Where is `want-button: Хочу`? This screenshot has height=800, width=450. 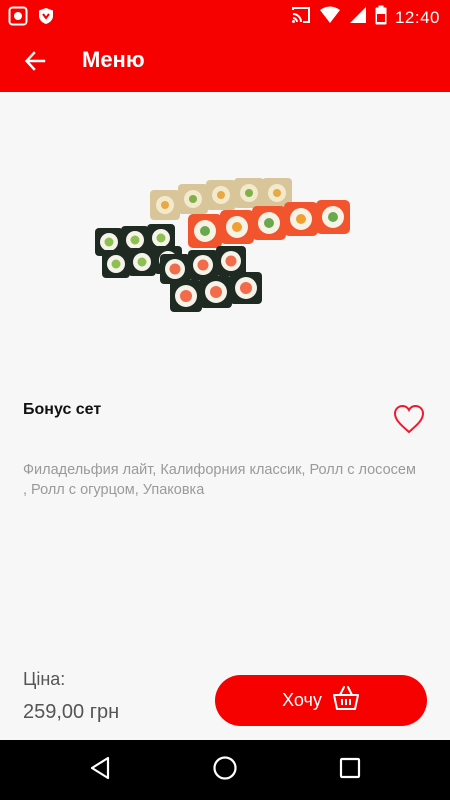
want-button: Хочу is located at coordinates (321, 700).